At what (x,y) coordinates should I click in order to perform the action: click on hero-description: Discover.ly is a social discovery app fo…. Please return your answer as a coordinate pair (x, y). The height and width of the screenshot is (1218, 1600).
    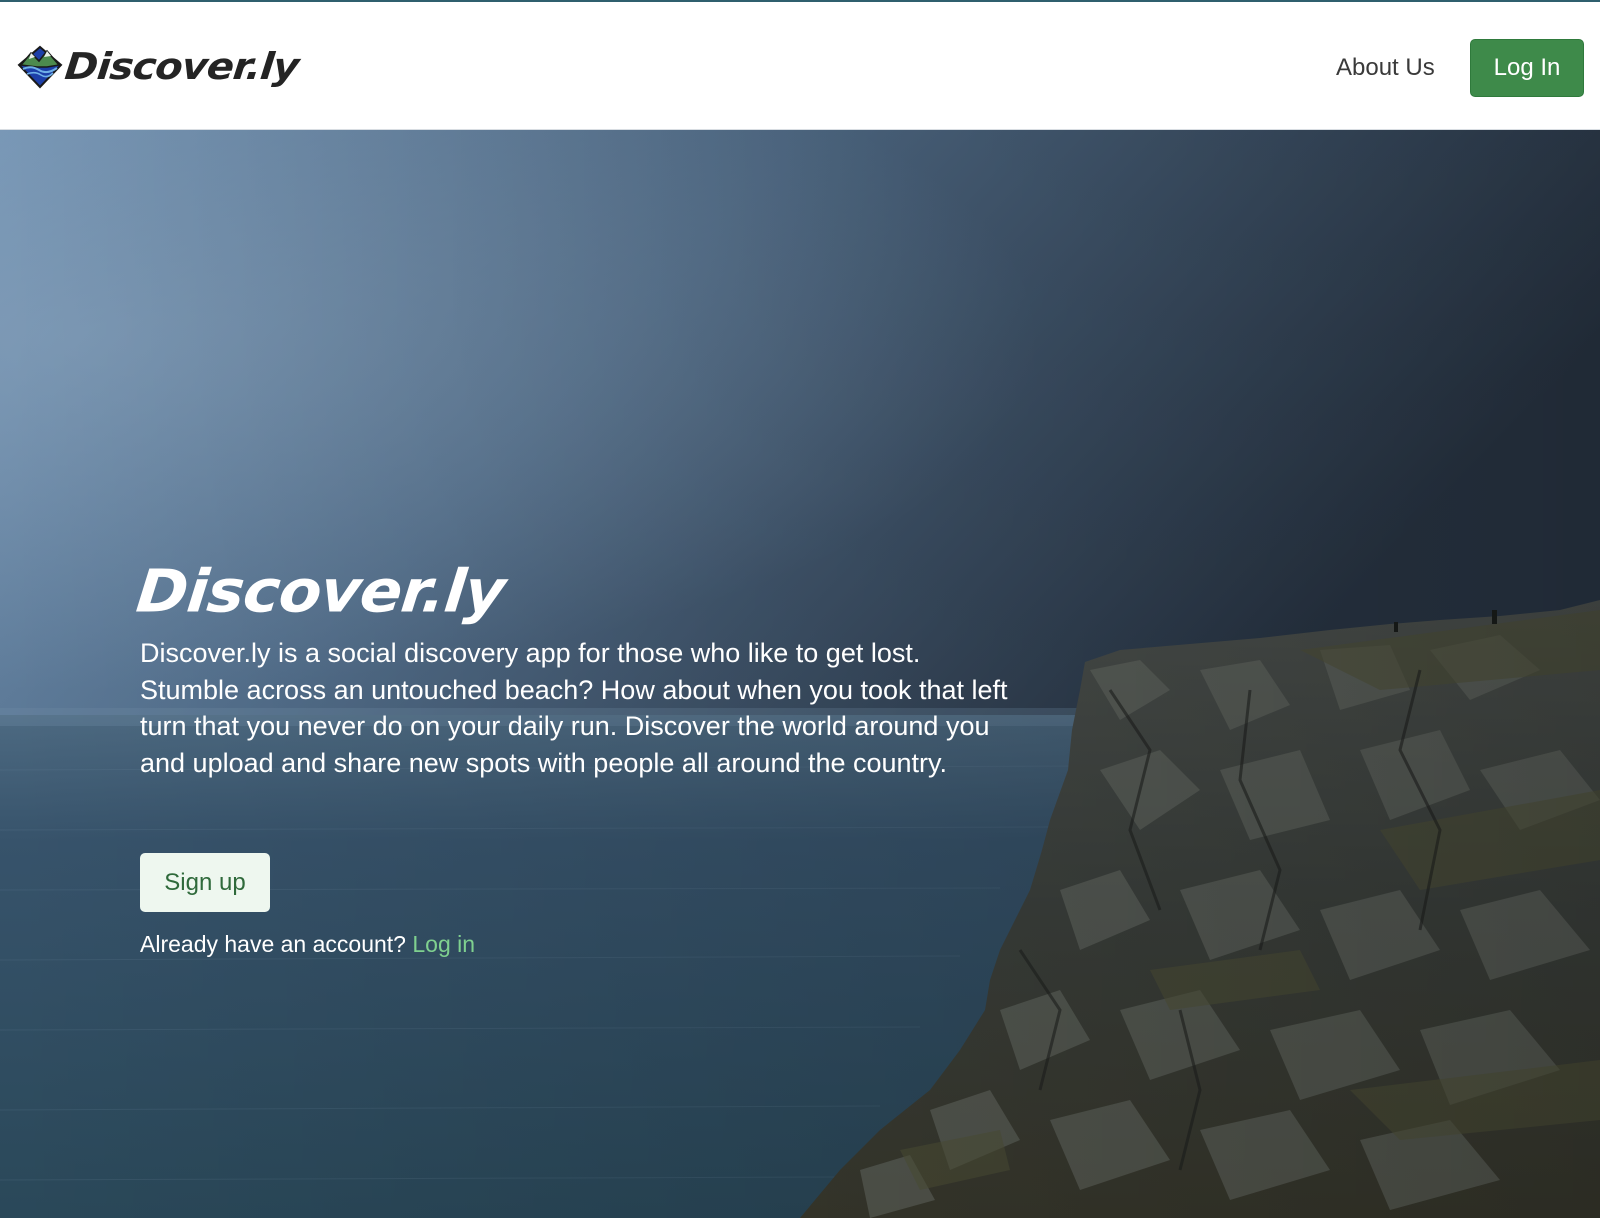
    Looking at the image, I should click on (574, 708).